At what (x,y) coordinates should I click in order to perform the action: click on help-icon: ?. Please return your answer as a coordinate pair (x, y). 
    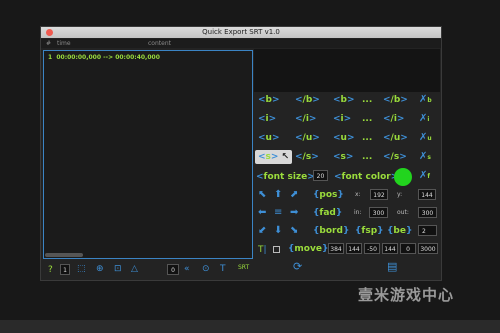
    Looking at the image, I should click on (50, 270).